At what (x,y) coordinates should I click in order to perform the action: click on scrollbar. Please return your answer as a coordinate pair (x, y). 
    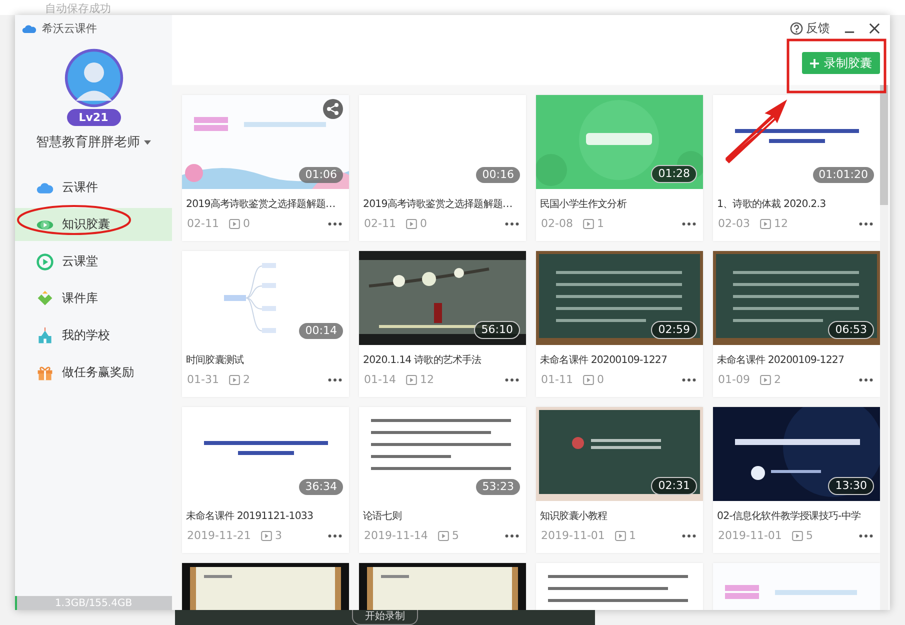
    Looking at the image, I should click on (884, 347).